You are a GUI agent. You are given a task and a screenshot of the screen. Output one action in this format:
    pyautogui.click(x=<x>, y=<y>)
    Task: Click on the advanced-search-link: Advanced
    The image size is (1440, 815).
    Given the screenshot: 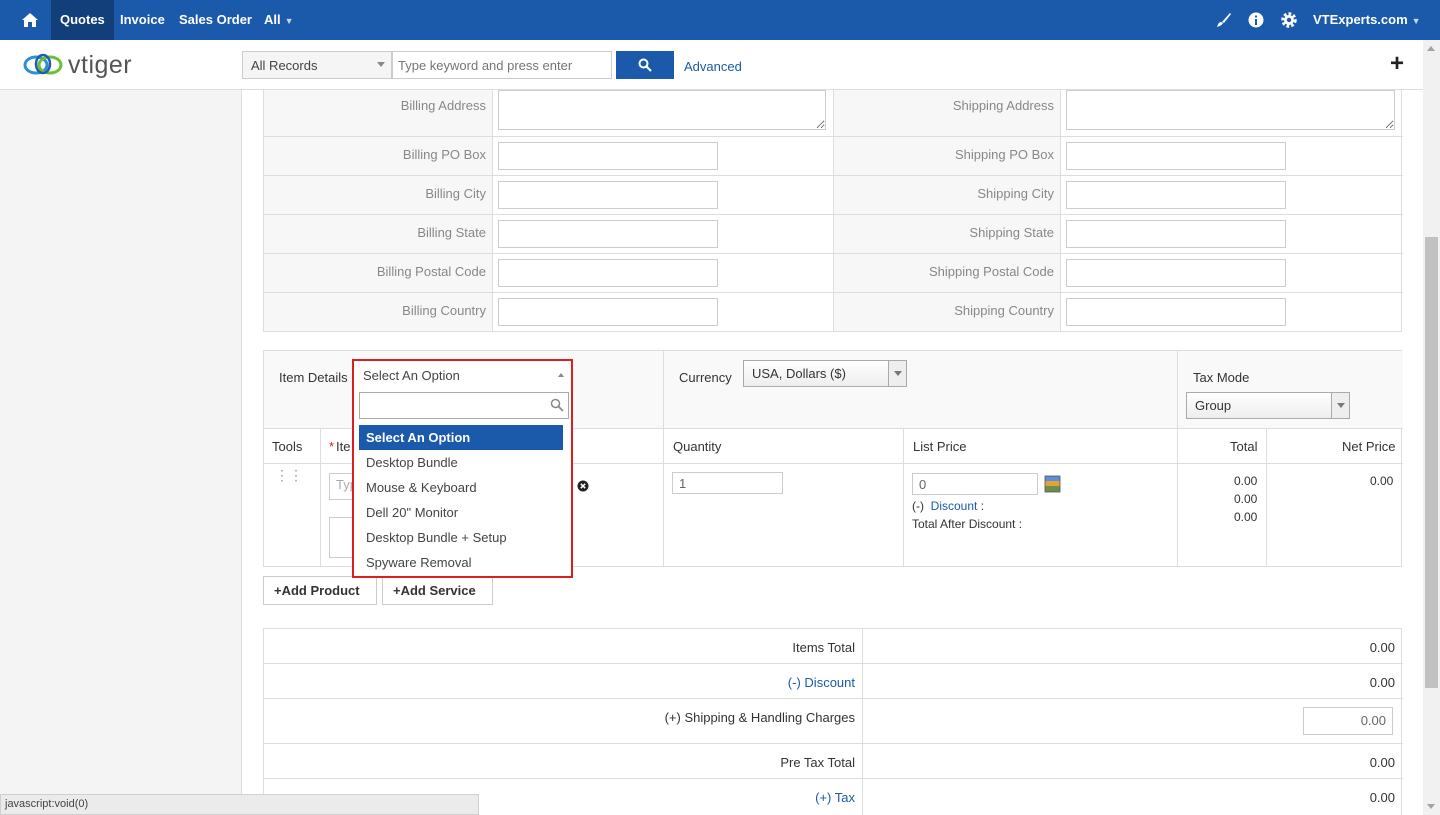 What is the action you would take?
    pyautogui.click(x=713, y=66)
    